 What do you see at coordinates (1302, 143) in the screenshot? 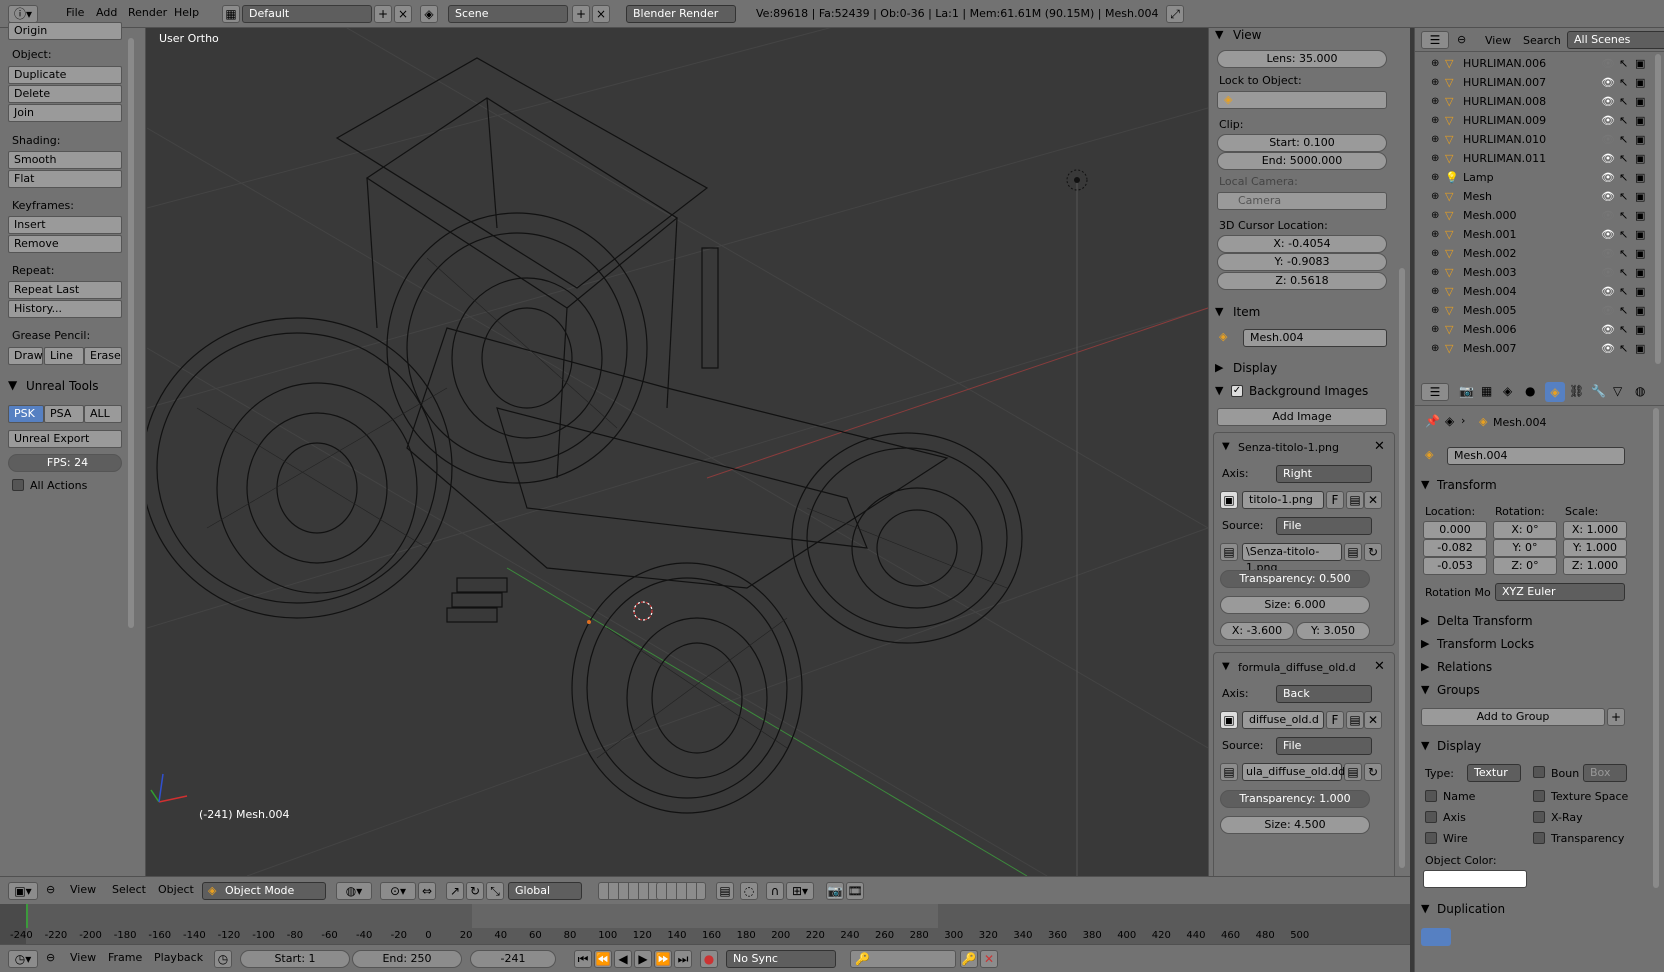
I see `clip-start-field: Start: 0.100` at bounding box center [1302, 143].